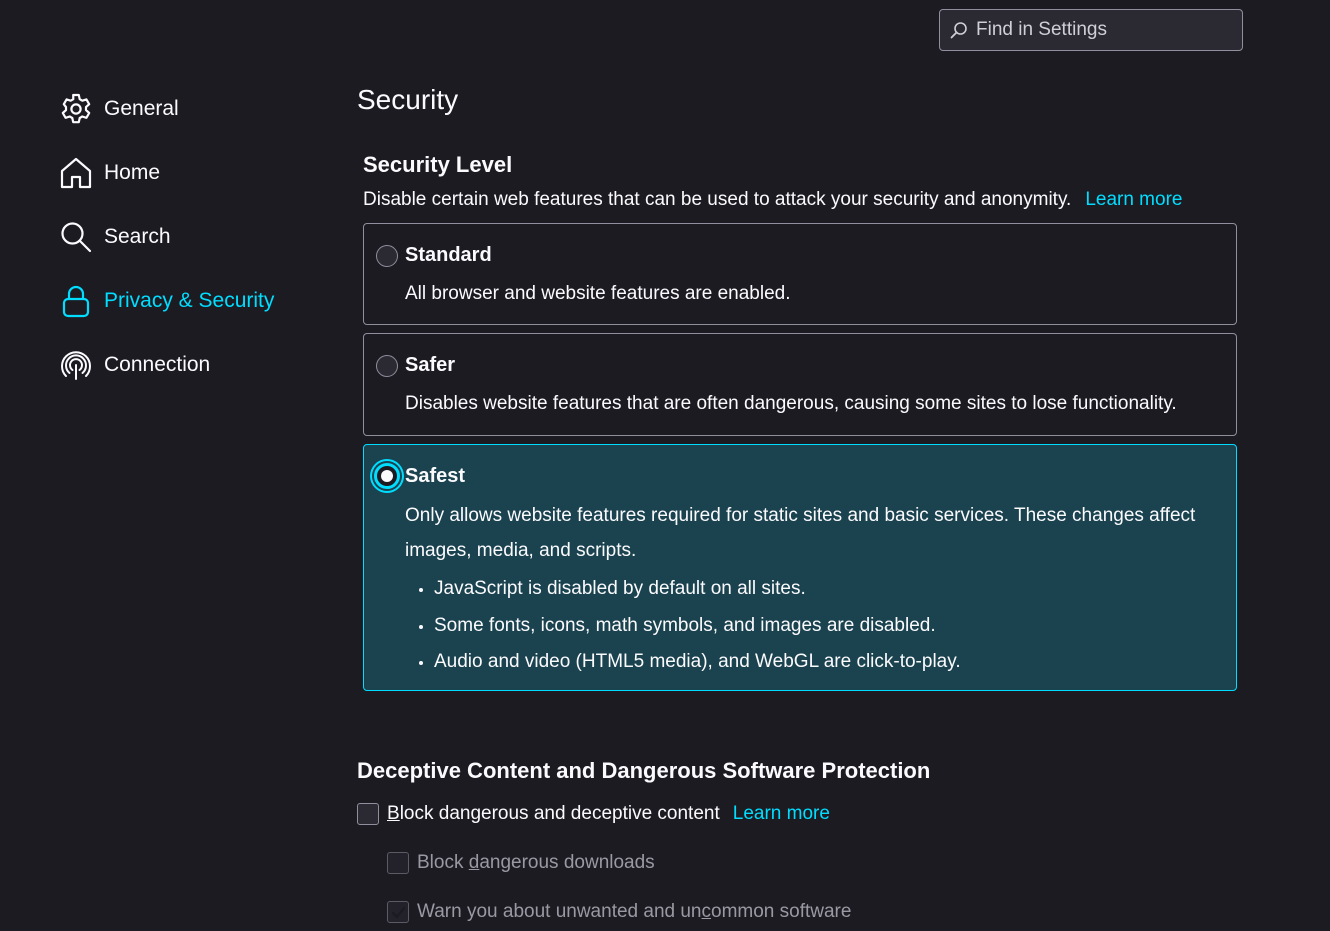 The image size is (1330, 931). I want to click on accesskey-letter: d, so click(474, 862).